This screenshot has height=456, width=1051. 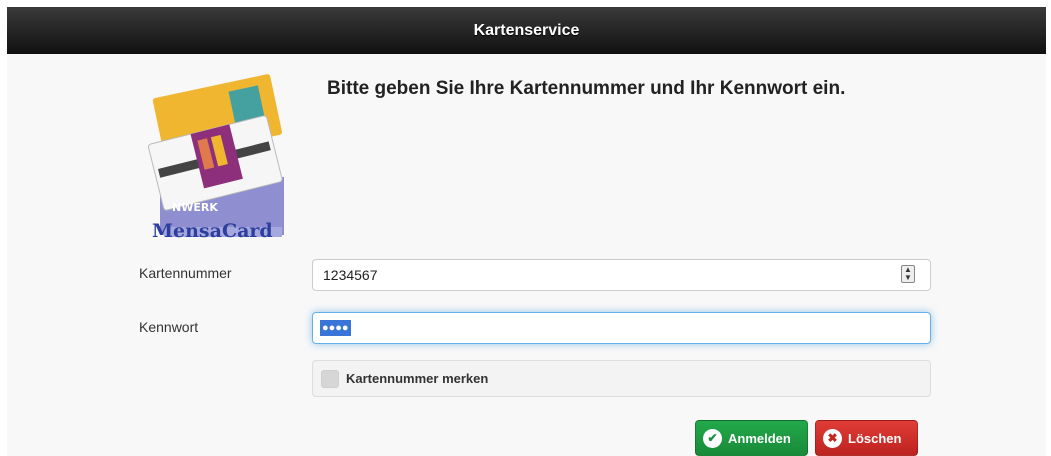 What do you see at coordinates (215, 156) in the screenshot?
I see `mensacard-logo: NWERK MensaCard` at bounding box center [215, 156].